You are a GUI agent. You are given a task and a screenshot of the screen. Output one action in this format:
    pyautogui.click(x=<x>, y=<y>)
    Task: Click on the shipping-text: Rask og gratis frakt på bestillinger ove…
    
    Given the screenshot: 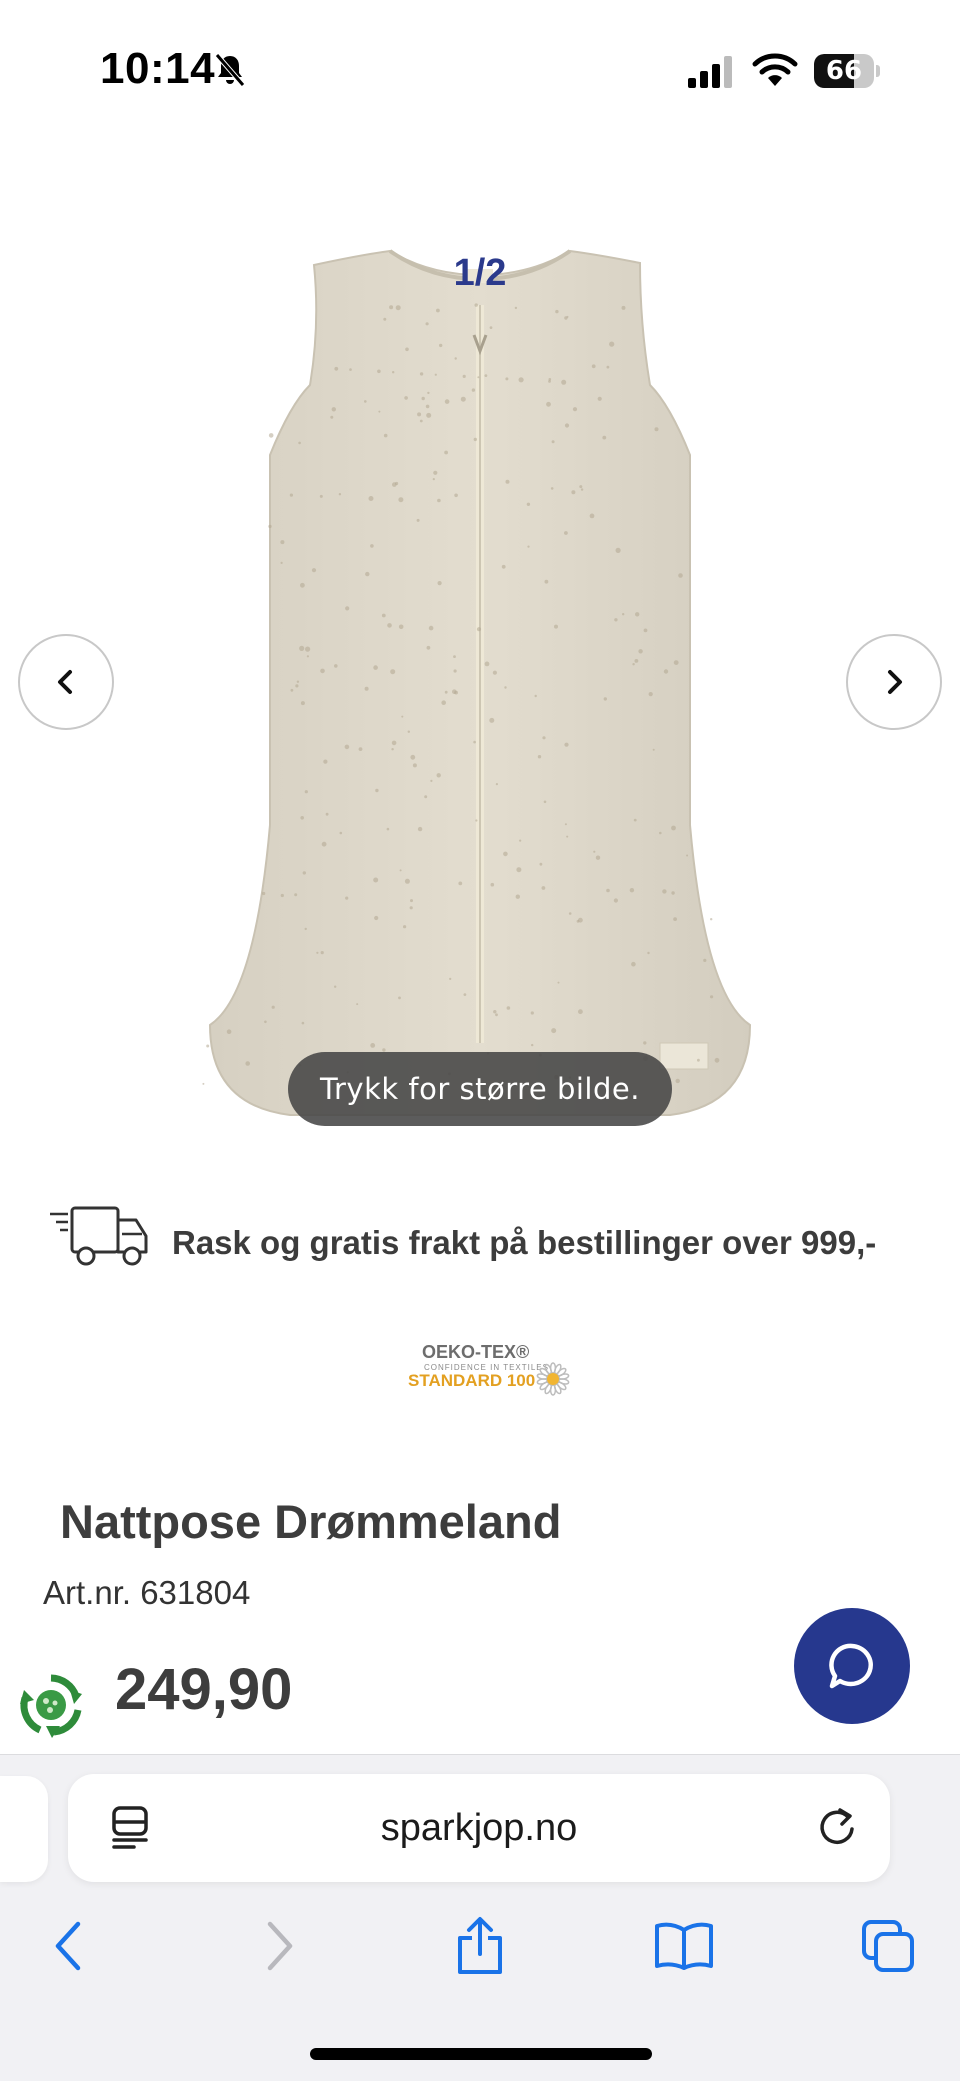 What is the action you would take?
    pyautogui.click(x=524, y=1242)
    